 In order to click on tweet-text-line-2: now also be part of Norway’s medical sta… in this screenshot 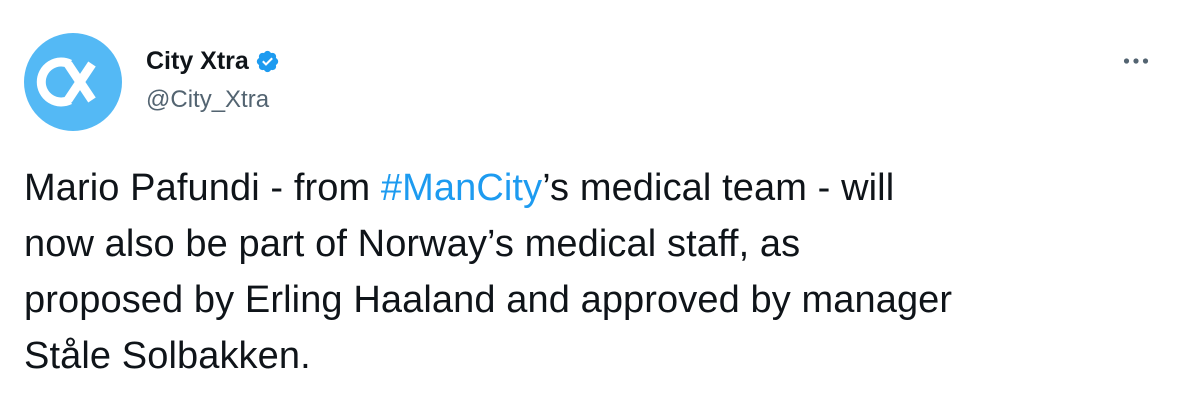, I will do `click(412, 244)`.